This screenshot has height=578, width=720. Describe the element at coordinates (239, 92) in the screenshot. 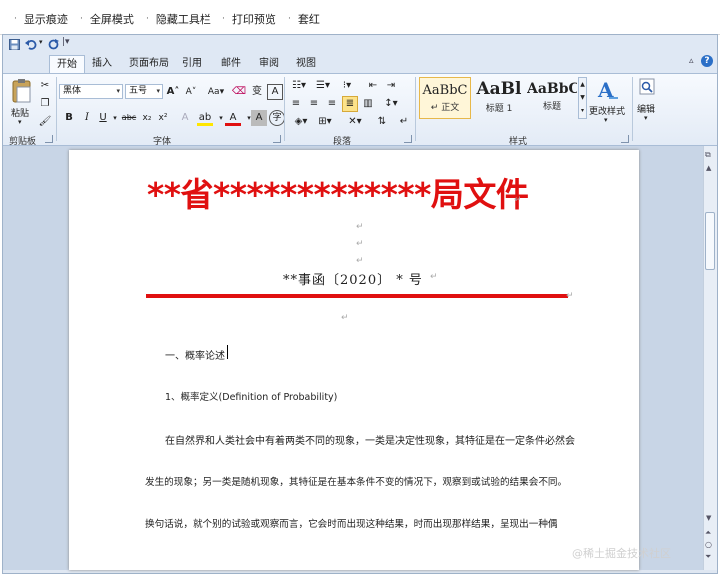

I see `clear-format-icon: ⌫` at that location.